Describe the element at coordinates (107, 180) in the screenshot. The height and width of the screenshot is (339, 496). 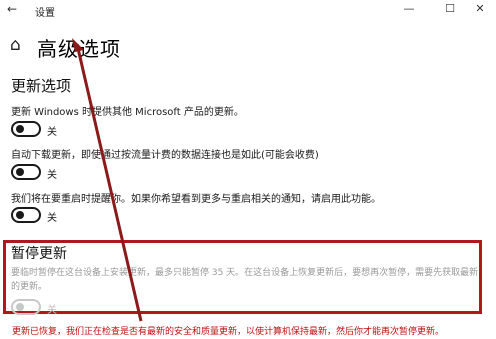
I see `annotation-arrow-icon` at that location.